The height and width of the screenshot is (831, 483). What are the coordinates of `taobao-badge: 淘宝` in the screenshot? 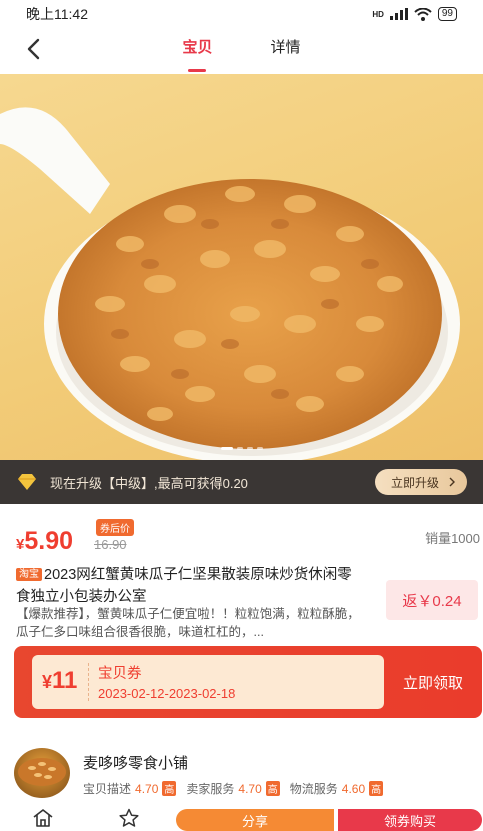 It's located at (29, 574).